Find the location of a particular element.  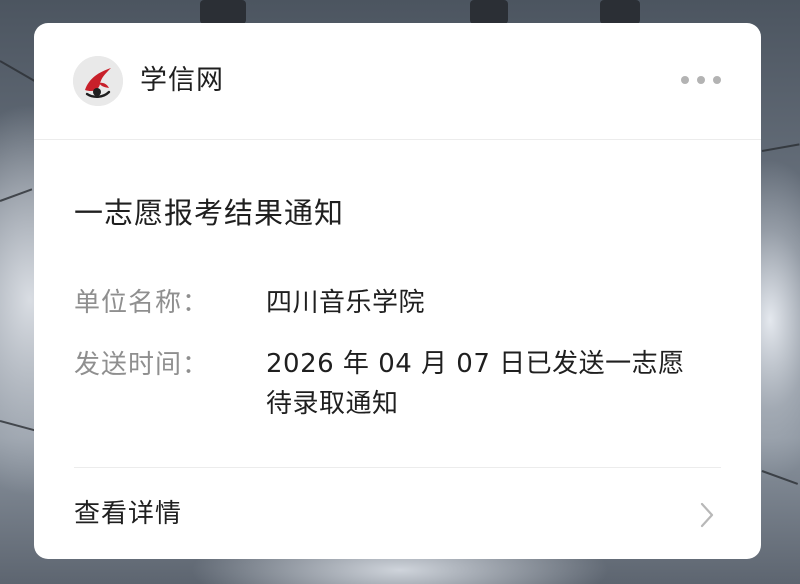

more-dots-icon is located at coordinates (701, 80).